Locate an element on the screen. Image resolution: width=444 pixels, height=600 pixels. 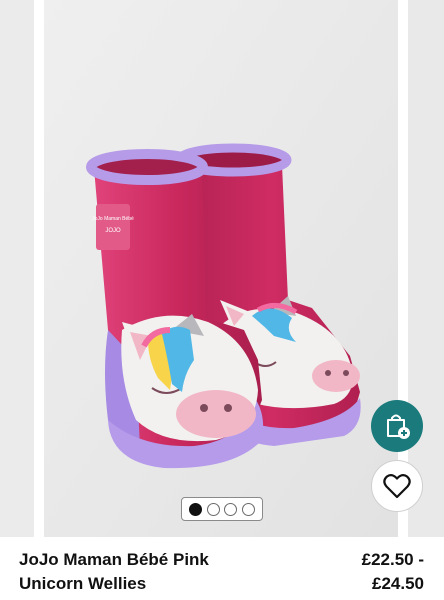
quick-add-button is located at coordinates (397, 426).